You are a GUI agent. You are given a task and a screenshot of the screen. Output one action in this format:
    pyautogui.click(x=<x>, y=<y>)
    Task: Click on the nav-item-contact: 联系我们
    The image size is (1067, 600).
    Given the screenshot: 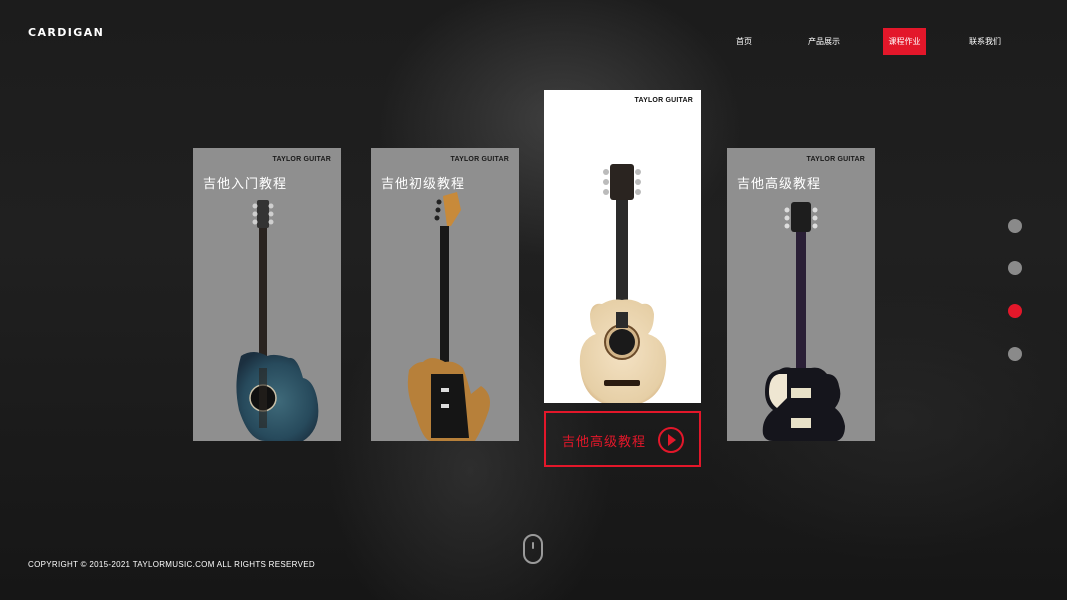 What is the action you would take?
    pyautogui.click(x=985, y=41)
    